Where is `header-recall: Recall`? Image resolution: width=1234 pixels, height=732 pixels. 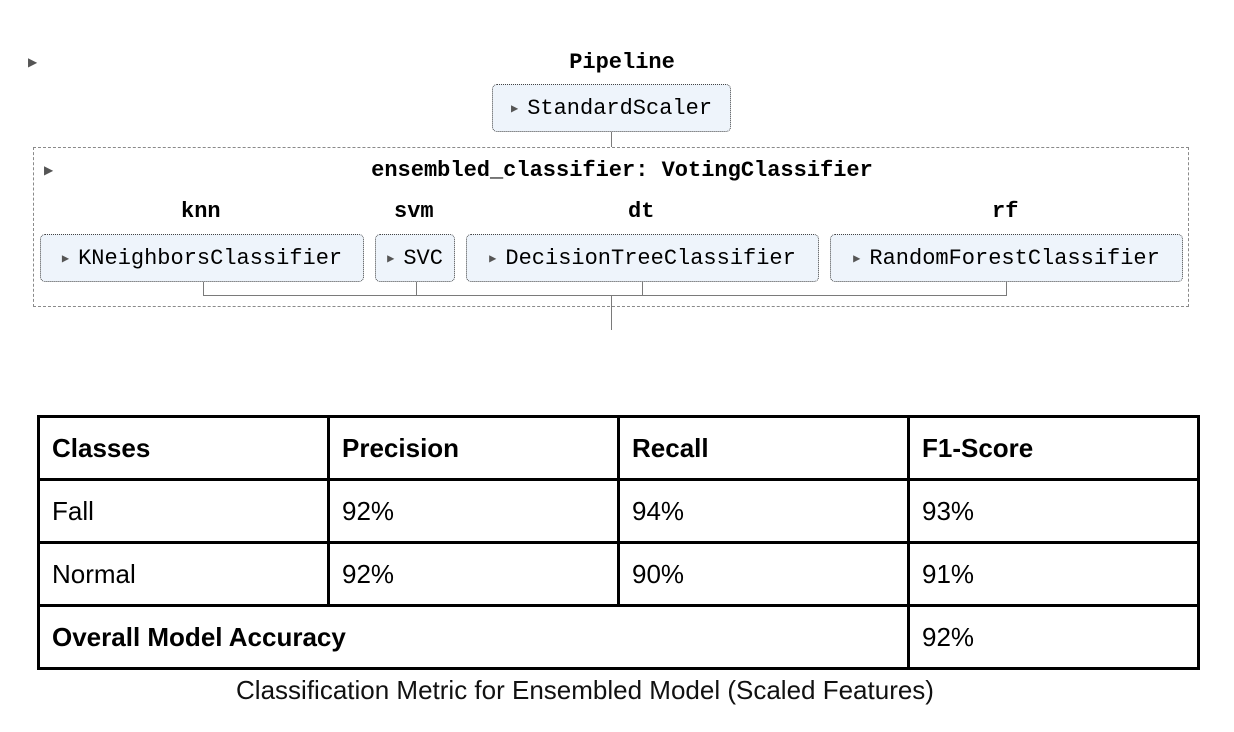
header-recall: Recall is located at coordinates (763, 448).